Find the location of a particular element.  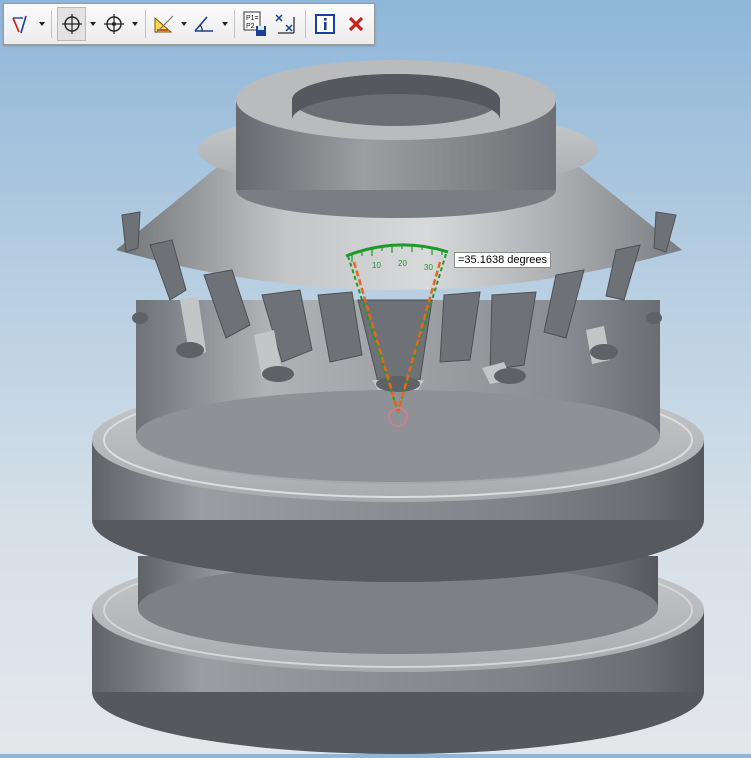

line-angle-icon is located at coordinates (20, 24).